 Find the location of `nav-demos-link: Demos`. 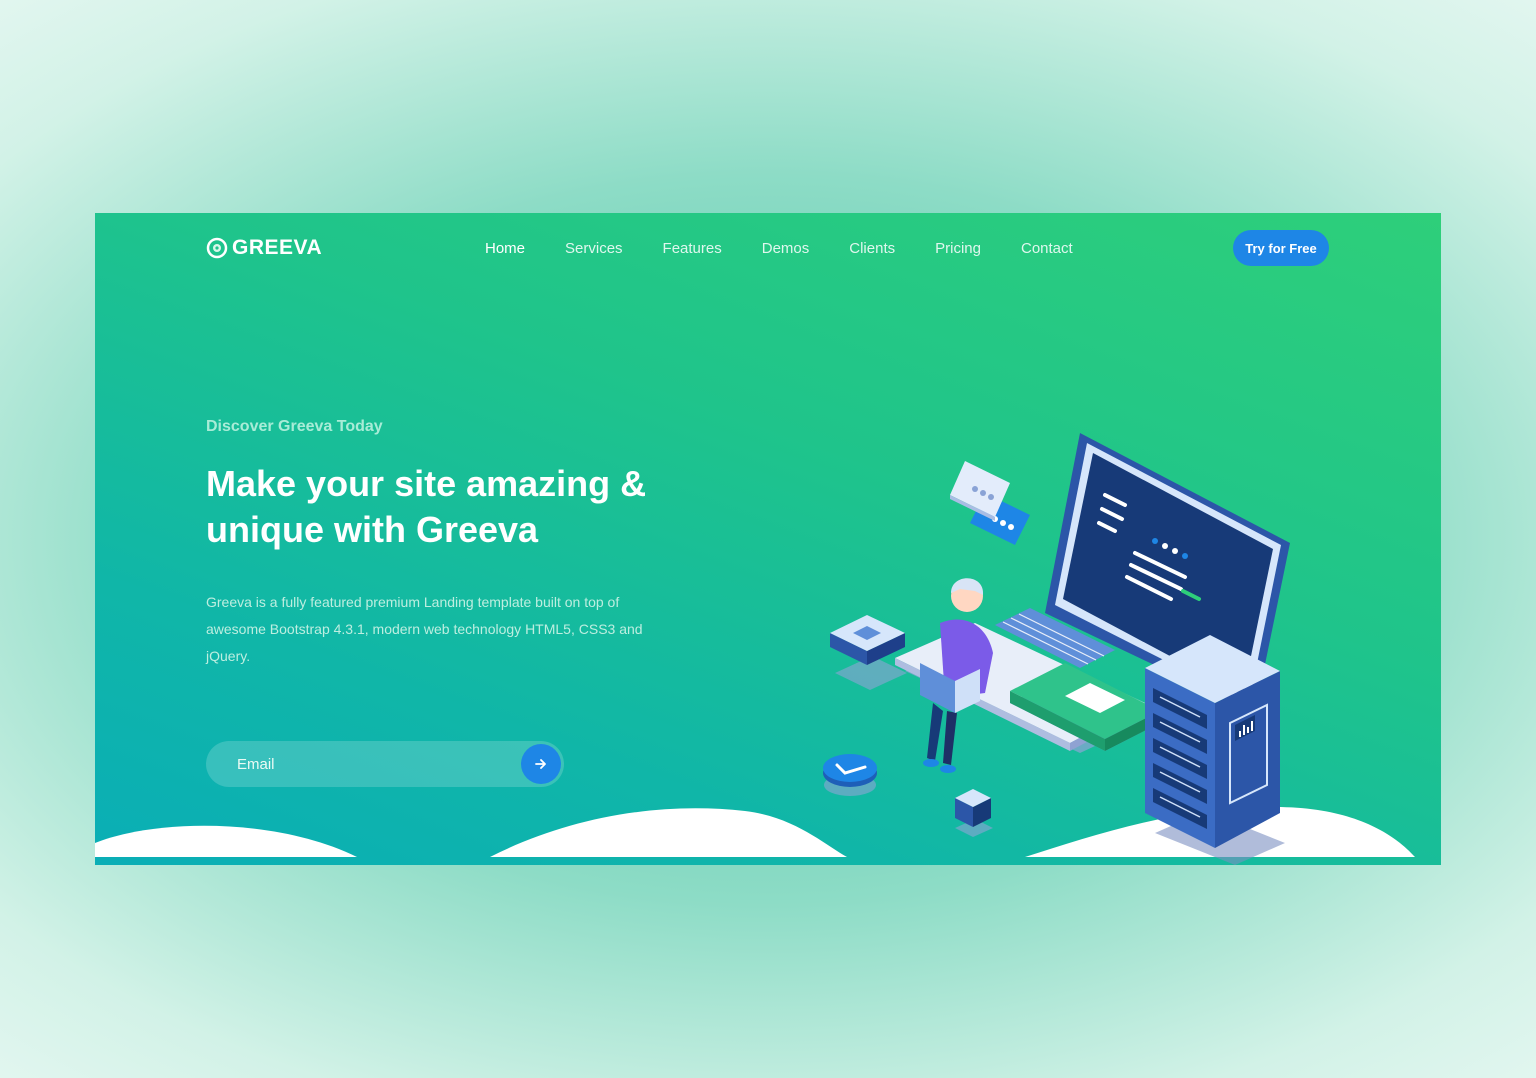

nav-demos-link: Demos is located at coordinates (786, 248).